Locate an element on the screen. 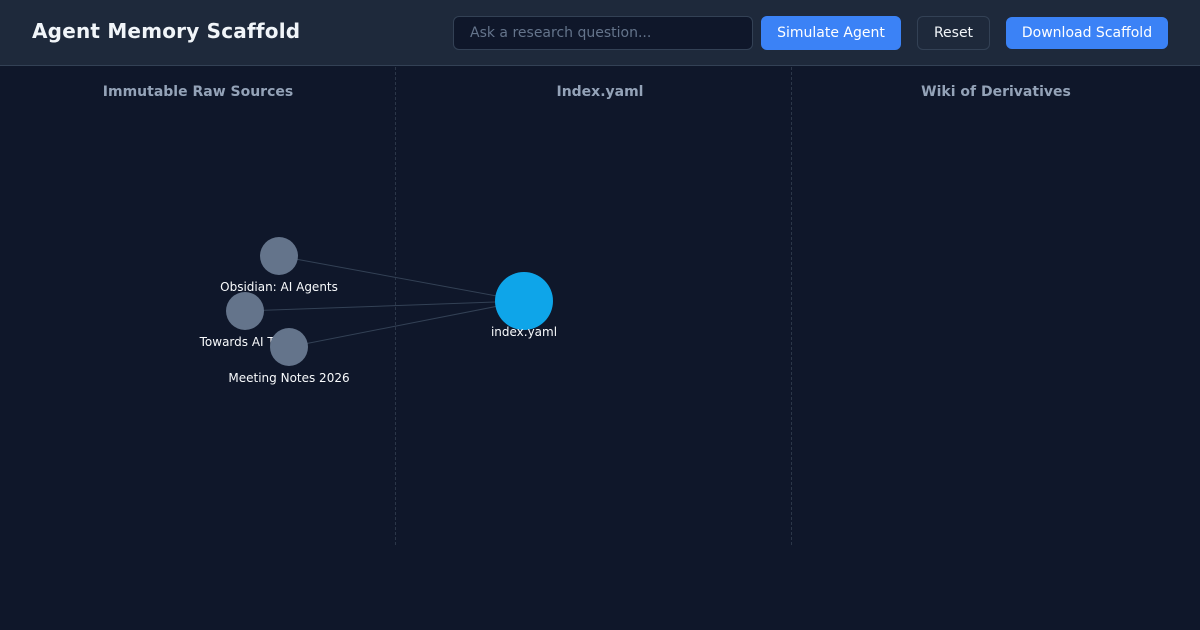 The image size is (1200, 630). graph-node-src1: Obsidian: AI Agents is located at coordinates (279, 265).